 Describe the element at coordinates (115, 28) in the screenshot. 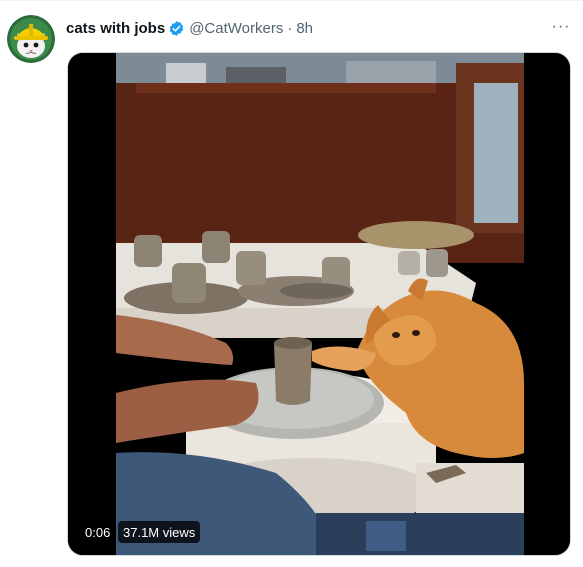

I see `author-name: cats with jobs` at that location.